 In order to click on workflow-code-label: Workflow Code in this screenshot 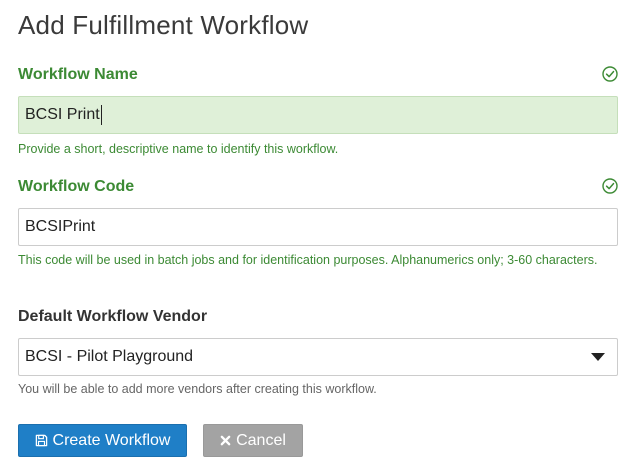, I will do `click(76, 186)`.